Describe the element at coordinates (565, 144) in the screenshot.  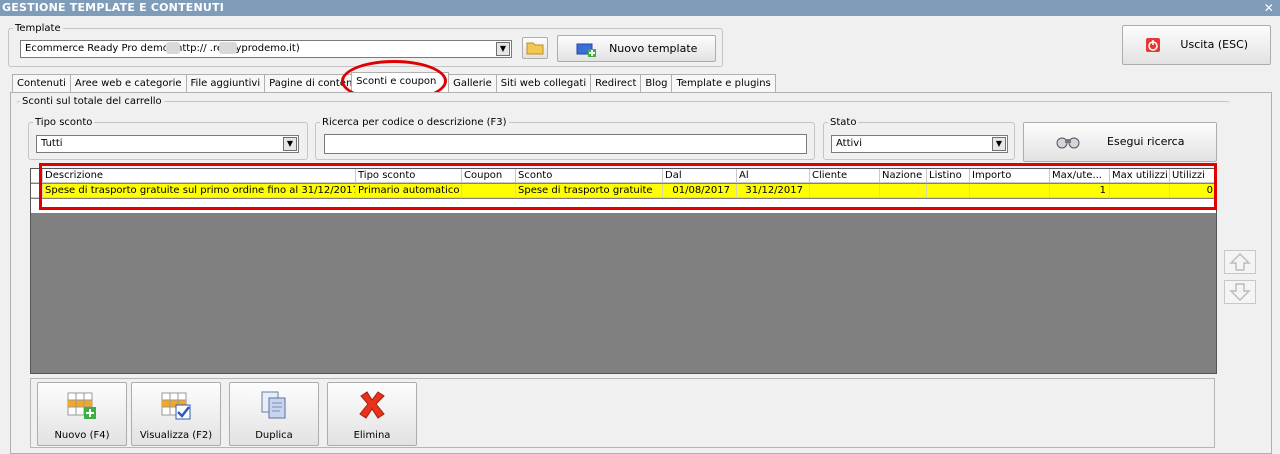
I see `search-input` at that location.